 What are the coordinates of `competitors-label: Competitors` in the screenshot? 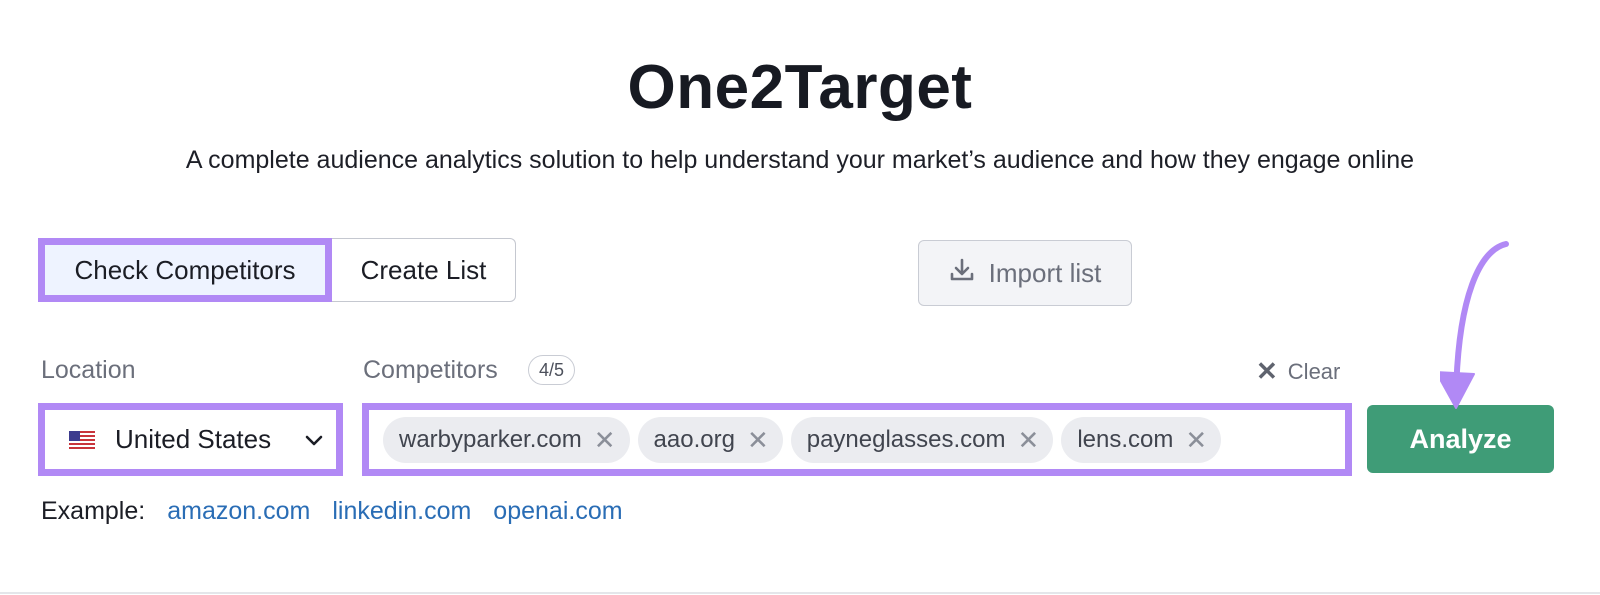 It's located at (430, 370).